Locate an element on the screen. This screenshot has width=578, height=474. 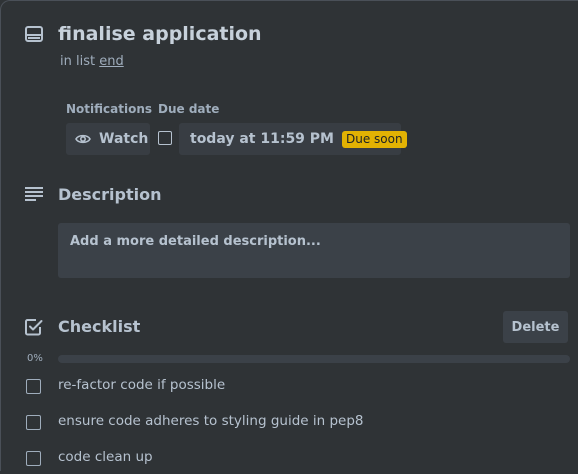
checklist-item-text: re-factor code if possible is located at coordinates (141, 385).